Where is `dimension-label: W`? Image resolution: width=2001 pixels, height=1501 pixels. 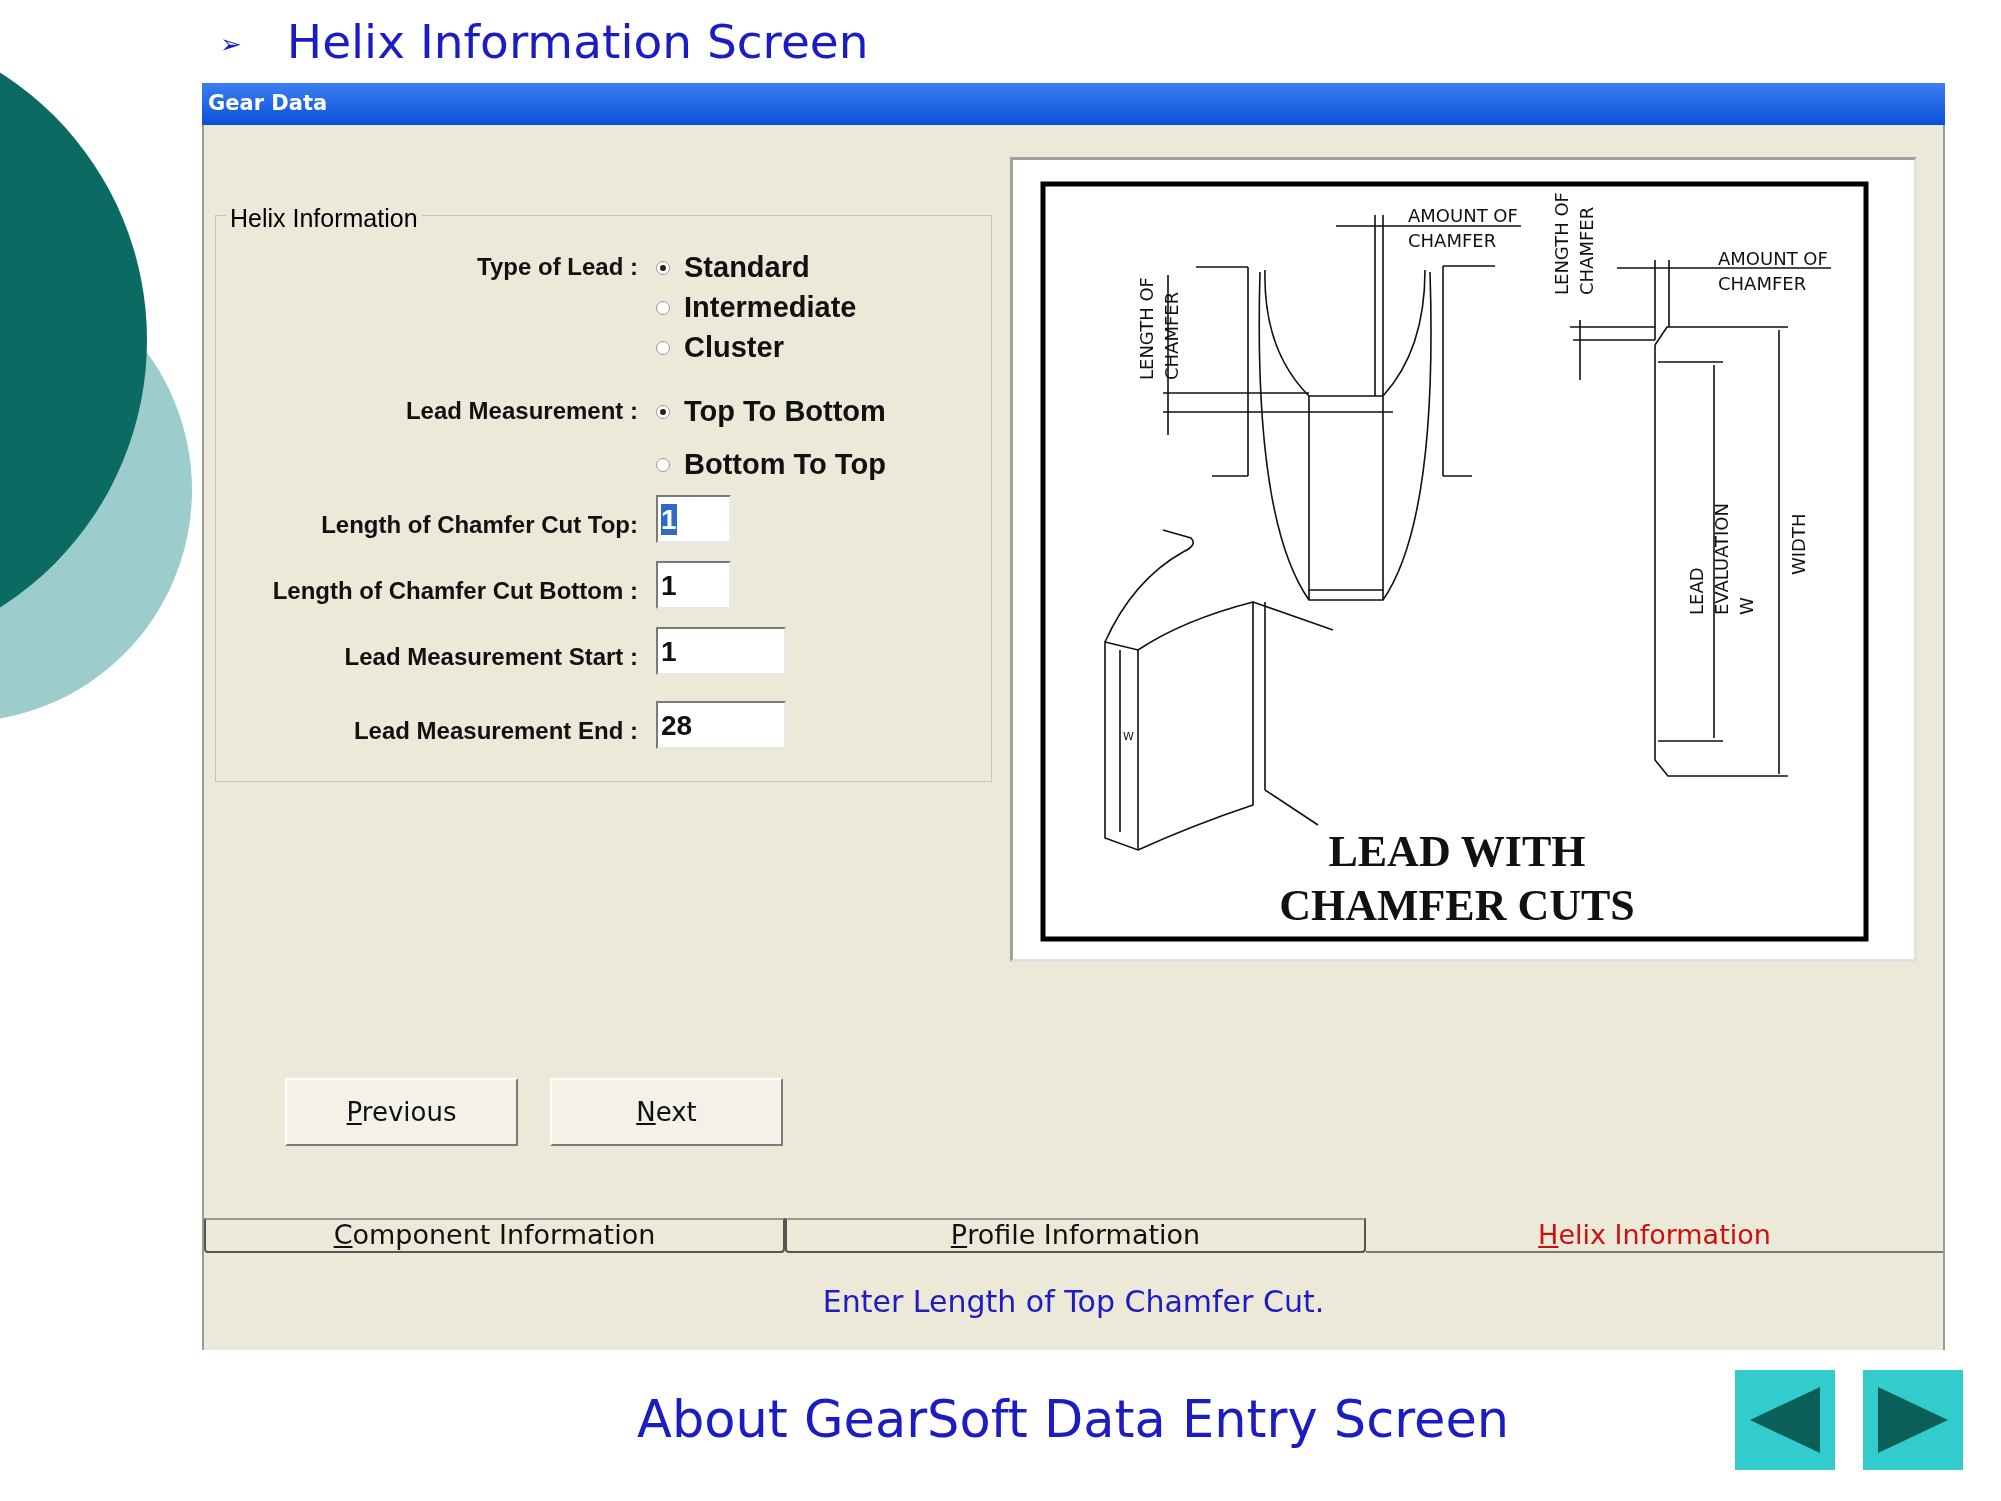
dimension-label: W is located at coordinates (1128, 736).